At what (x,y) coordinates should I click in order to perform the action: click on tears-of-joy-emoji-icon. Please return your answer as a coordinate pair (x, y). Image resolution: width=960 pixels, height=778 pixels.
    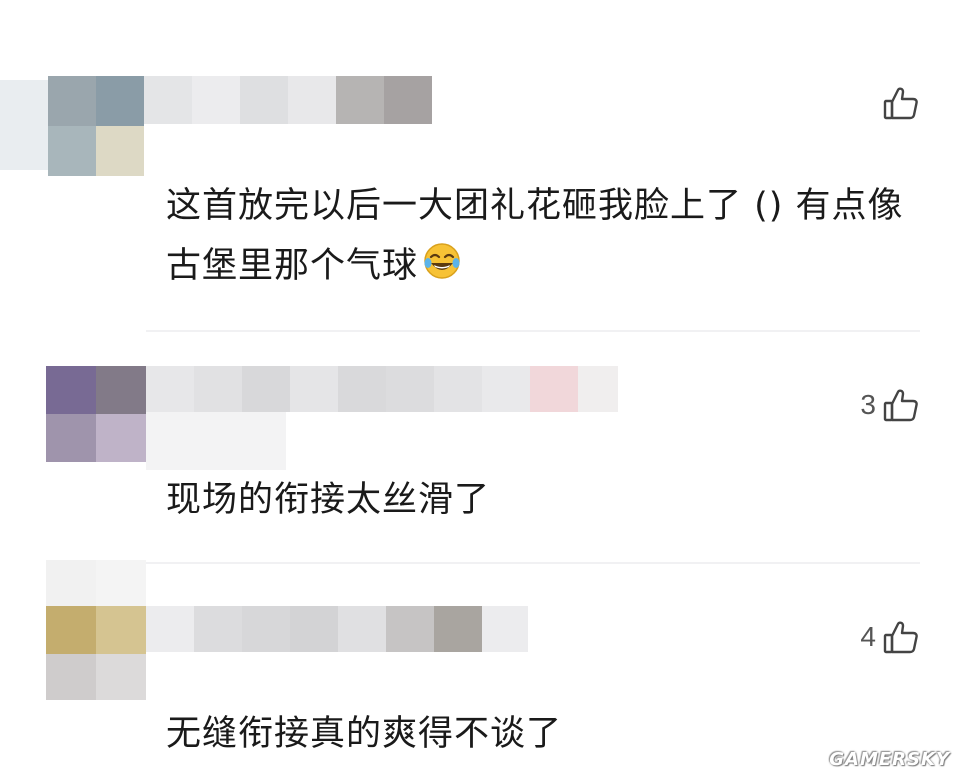
    Looking at the image, I should click on (442, 261).